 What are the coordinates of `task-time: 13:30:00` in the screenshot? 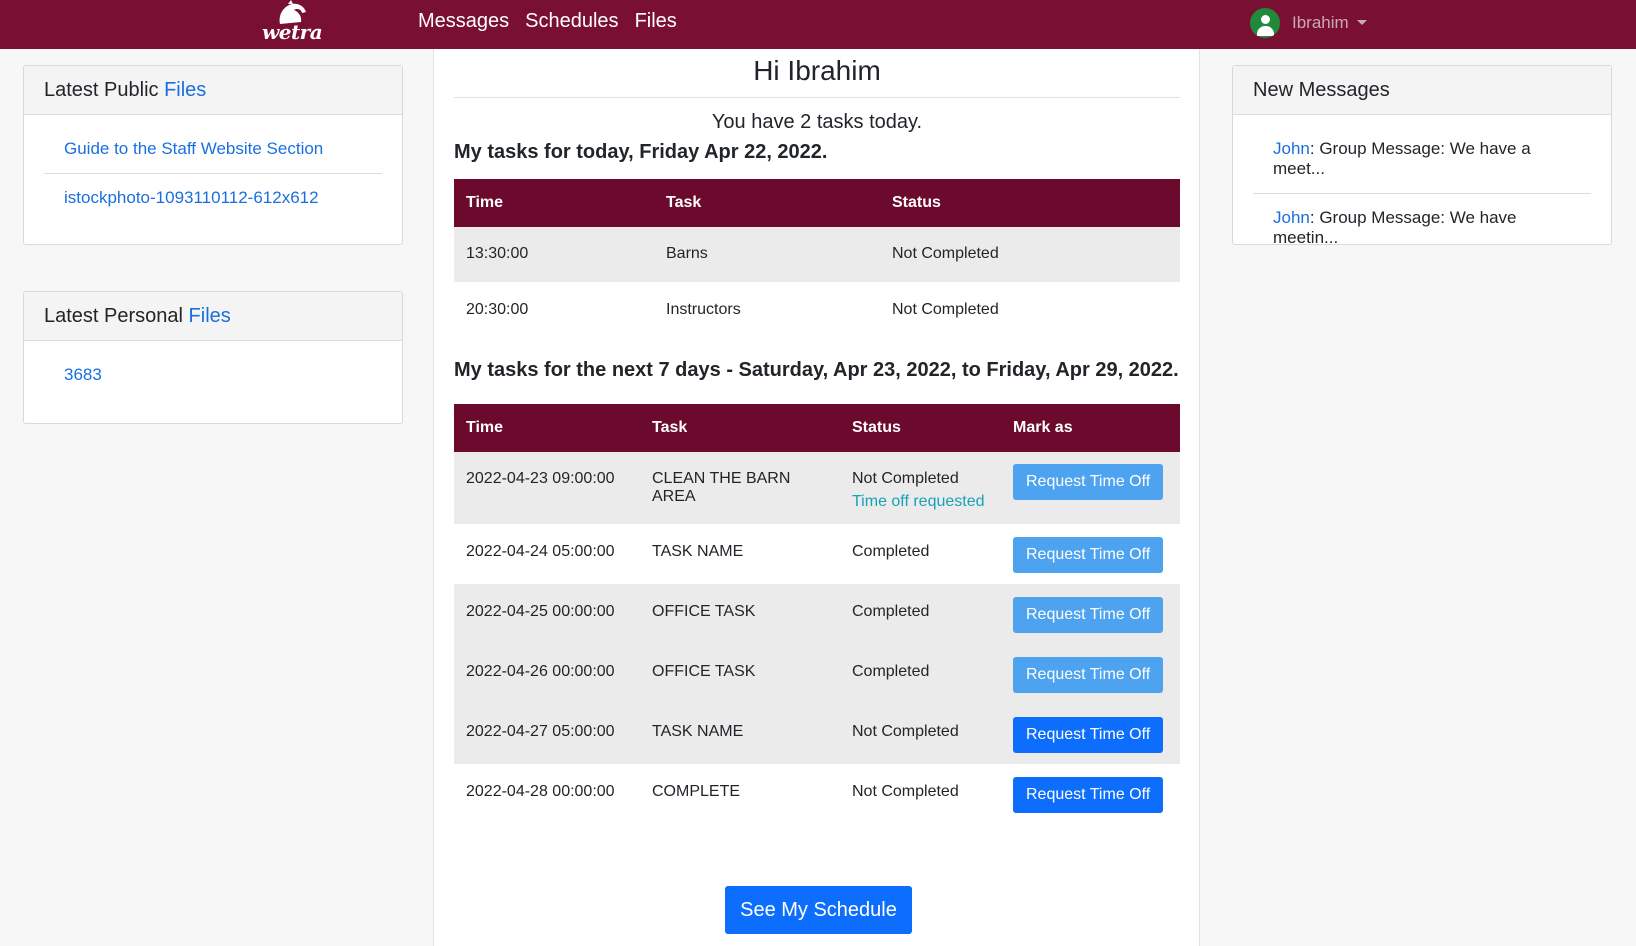 It's located at (554, 254).